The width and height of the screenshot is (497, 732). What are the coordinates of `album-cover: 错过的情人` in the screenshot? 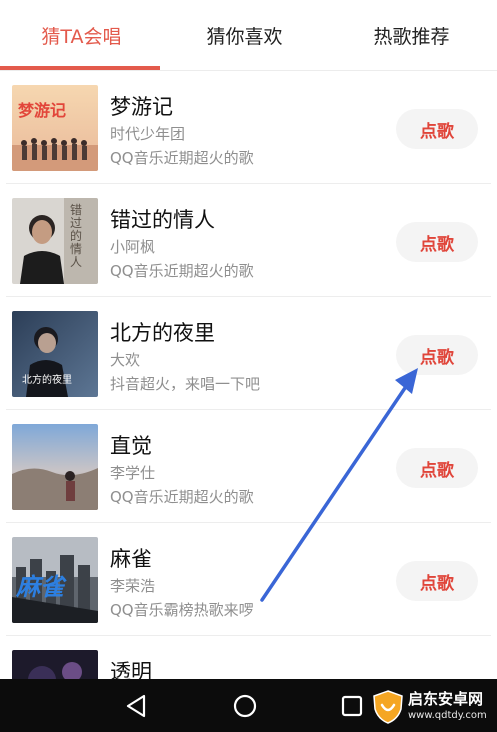 It's located at (55, 241).